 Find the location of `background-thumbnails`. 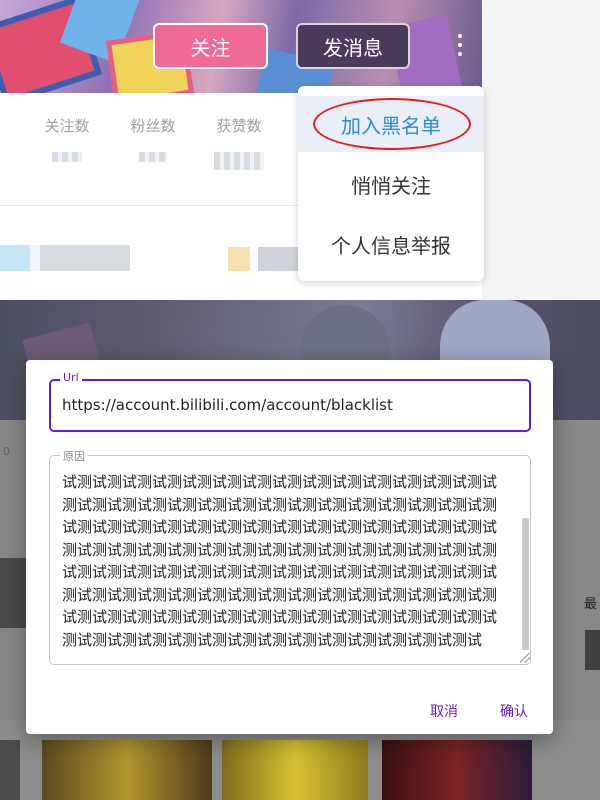

background-thumbnails is located at coordinates (300, 770).